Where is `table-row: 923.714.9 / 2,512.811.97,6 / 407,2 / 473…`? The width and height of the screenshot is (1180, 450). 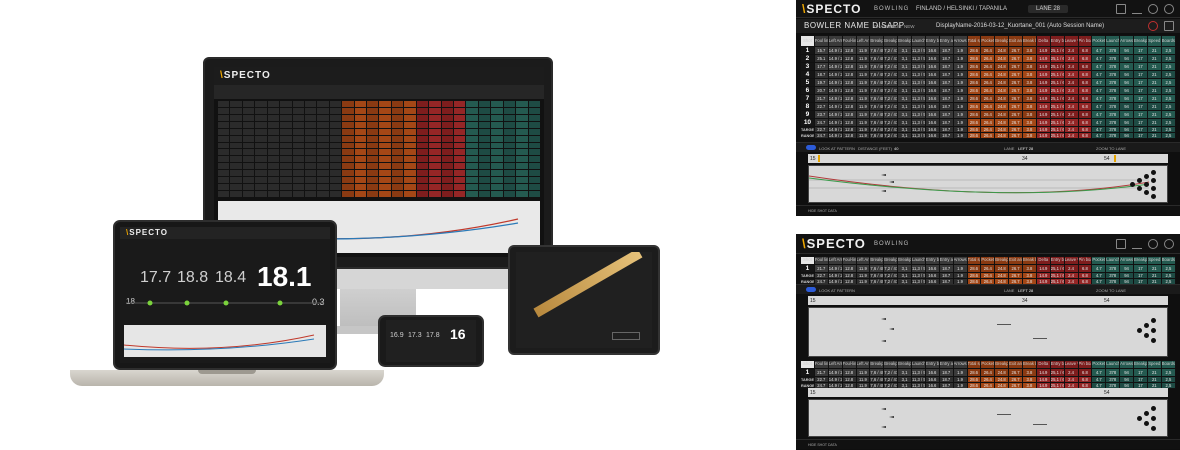 table-row: 923.714.9 / 2,512.811.97,6 / 407,2 / 473… is located at coordinates (988, 114).